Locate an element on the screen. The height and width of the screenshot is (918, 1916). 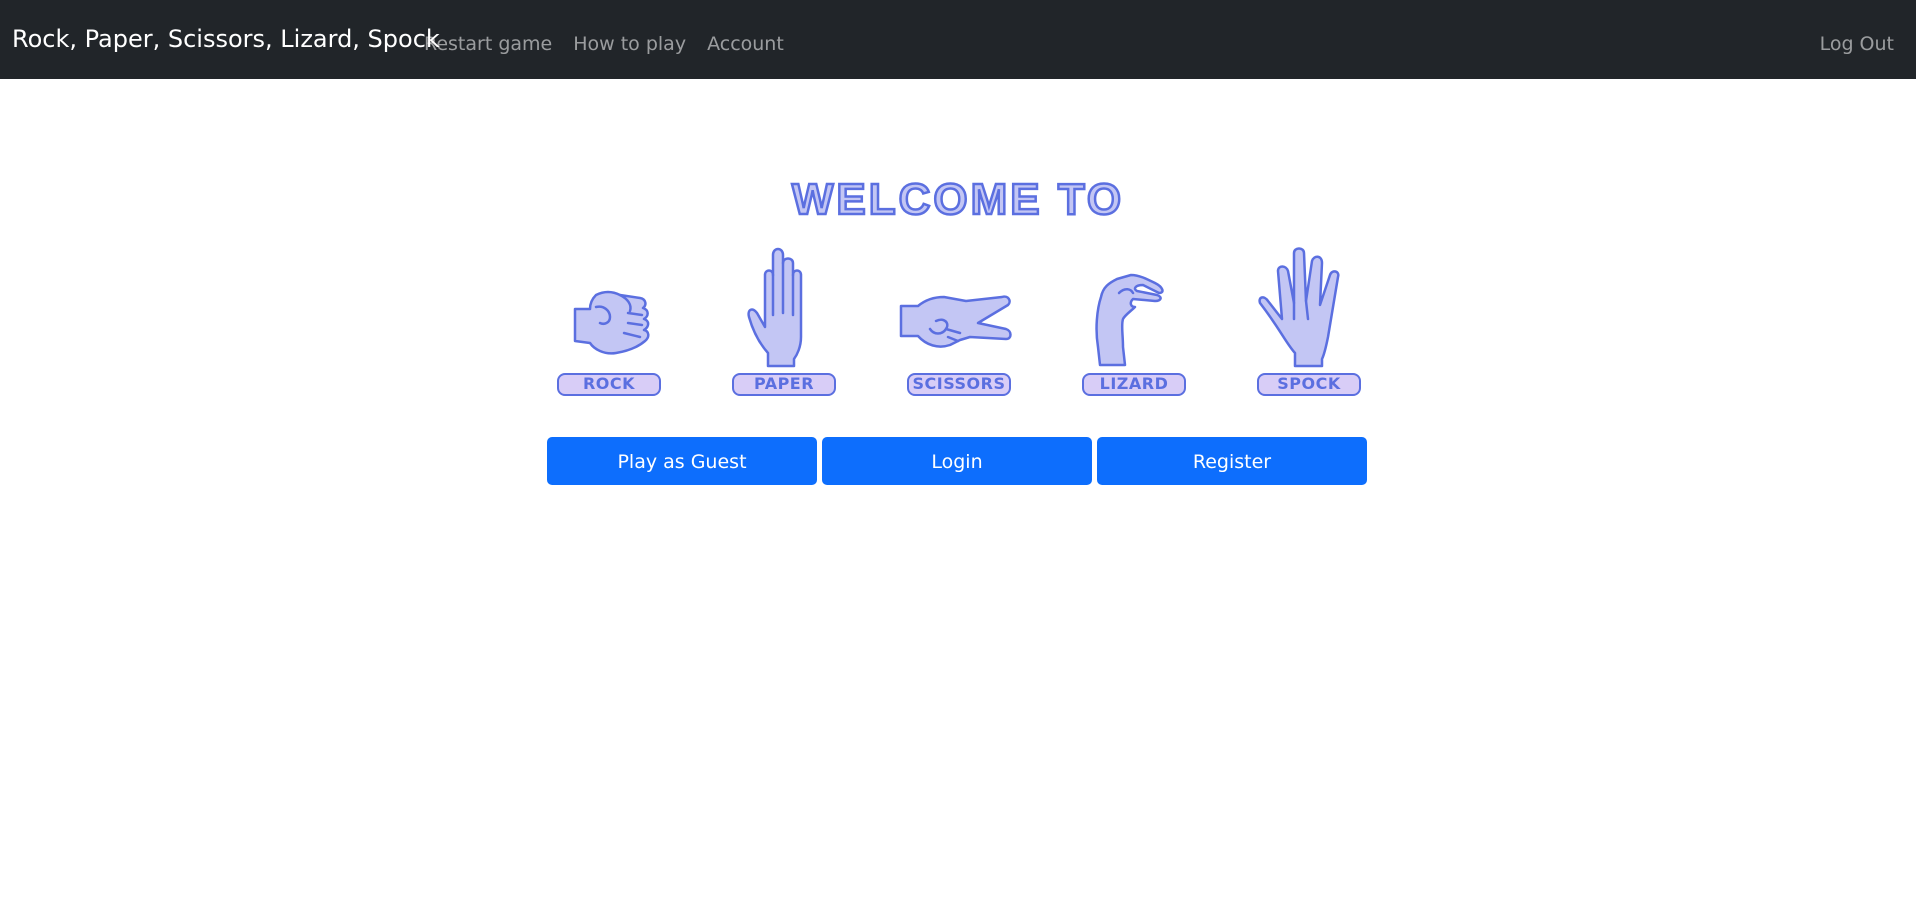
hands-row: ROCK PAPER SCISSORS LIZARD SPOCK is located at coordinates (958, 325).